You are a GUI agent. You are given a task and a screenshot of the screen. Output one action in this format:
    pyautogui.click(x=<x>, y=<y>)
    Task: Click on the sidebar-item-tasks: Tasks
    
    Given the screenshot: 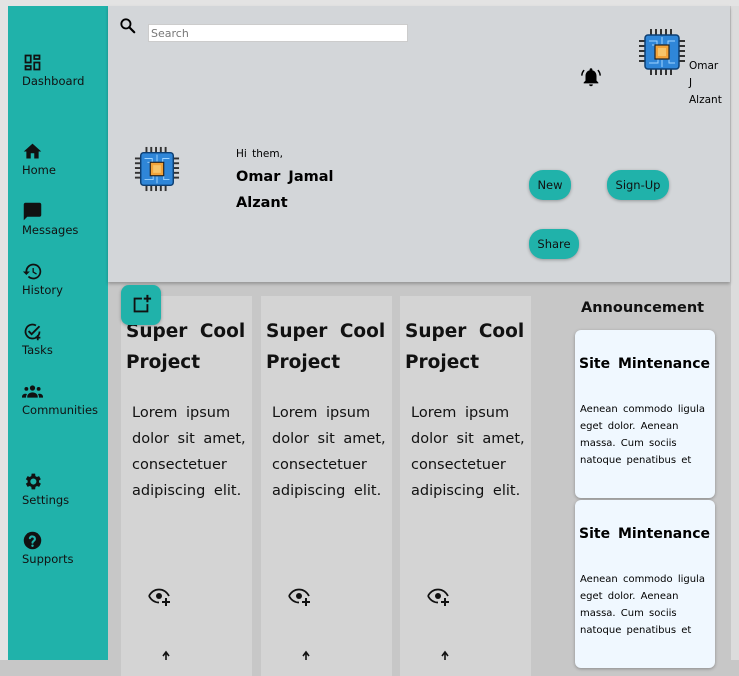 What is the action you would take?
    pyautogui.click(x=37, y=339)
    